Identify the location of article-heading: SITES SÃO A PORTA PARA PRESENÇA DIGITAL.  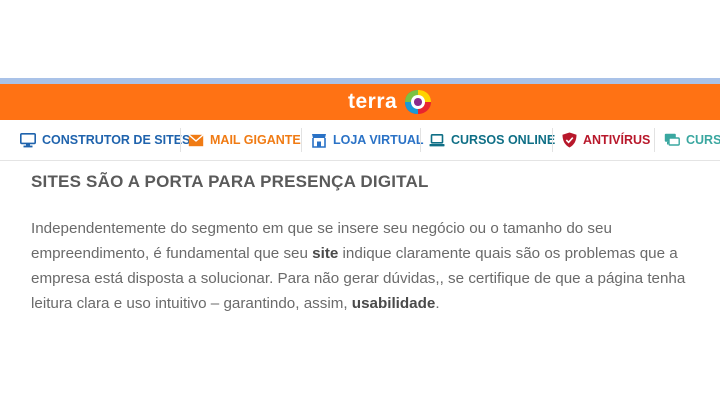
(230, 181).